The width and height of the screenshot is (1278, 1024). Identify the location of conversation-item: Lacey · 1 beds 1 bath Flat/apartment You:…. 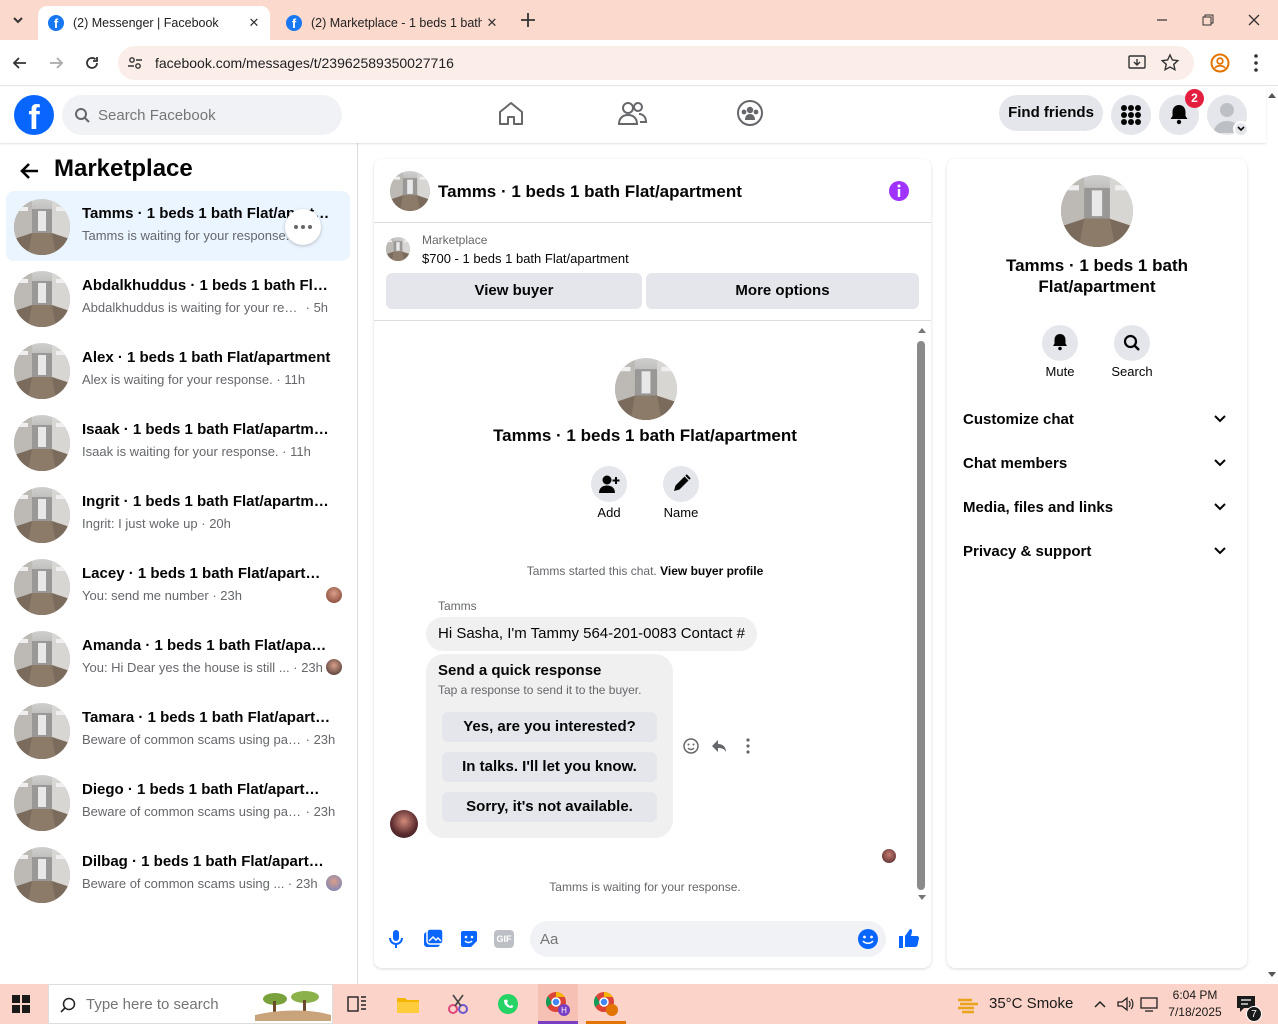
(178, 586).